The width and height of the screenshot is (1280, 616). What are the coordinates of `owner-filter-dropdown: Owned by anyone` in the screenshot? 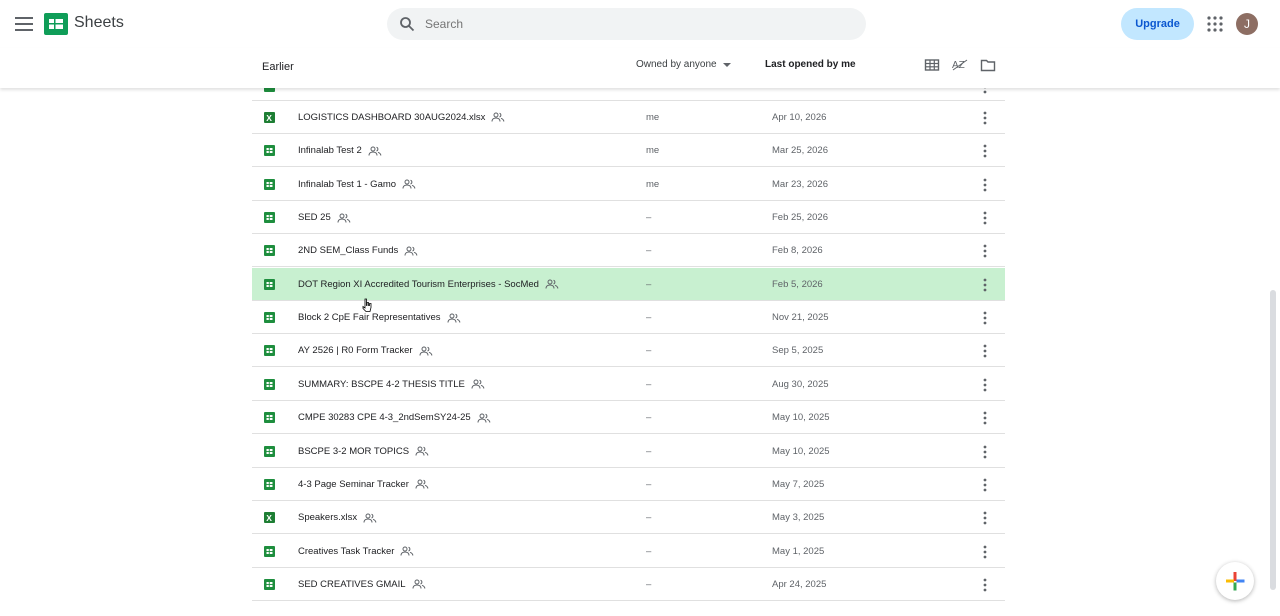 It's located at (683, 64).